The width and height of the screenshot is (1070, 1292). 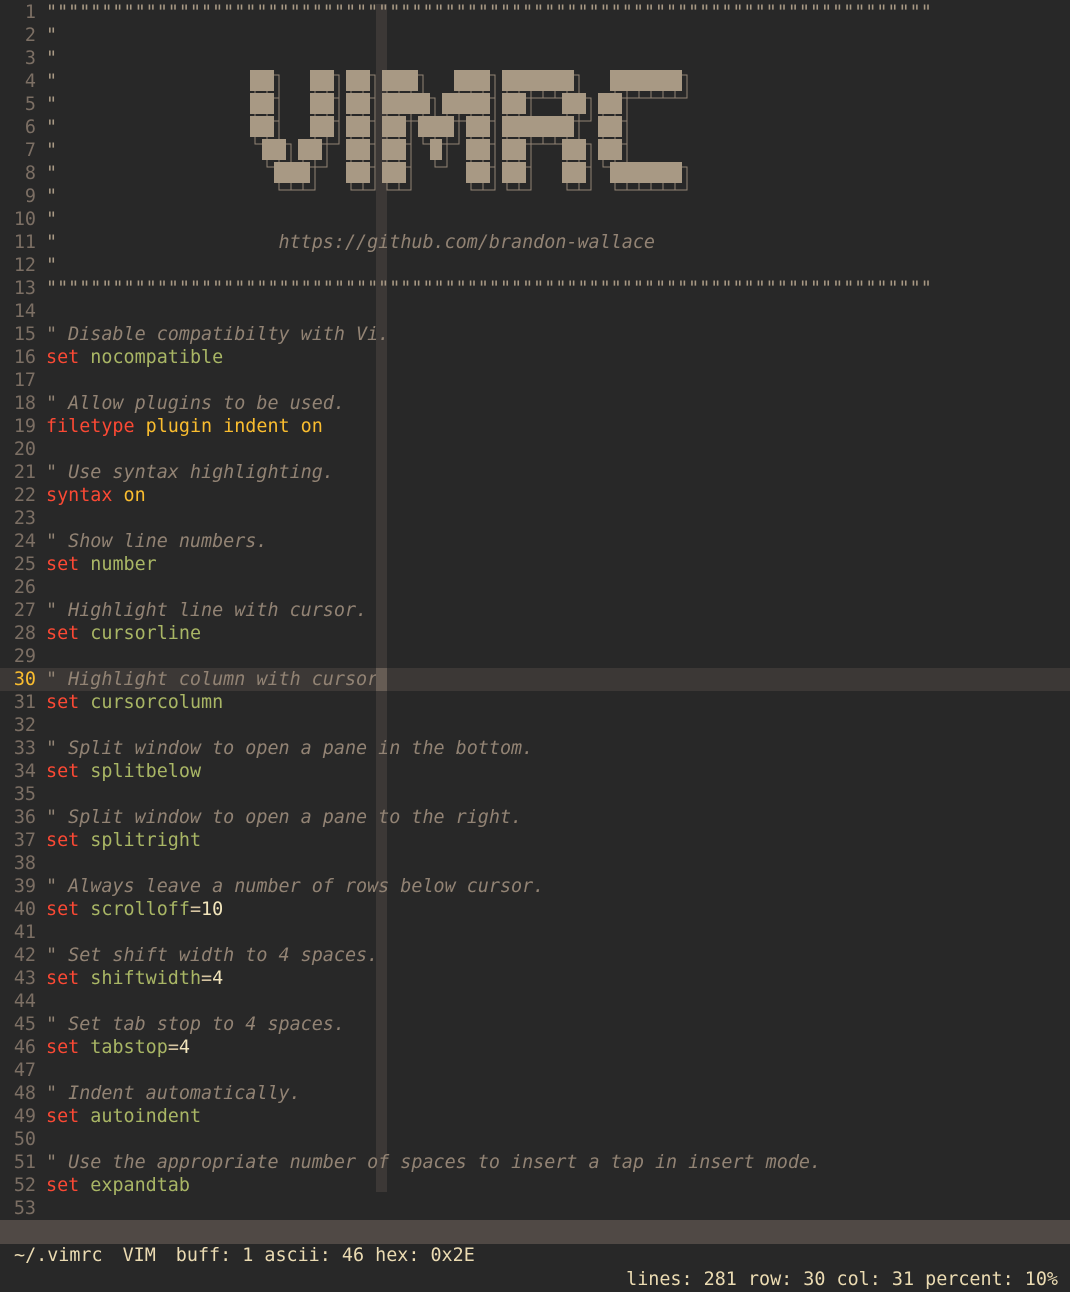 What do you see at coordinates (535, 403) in the screenshot?
I see `buffer-line: 18 " Allow plugins to be used.` at bounding box center [535, 403].